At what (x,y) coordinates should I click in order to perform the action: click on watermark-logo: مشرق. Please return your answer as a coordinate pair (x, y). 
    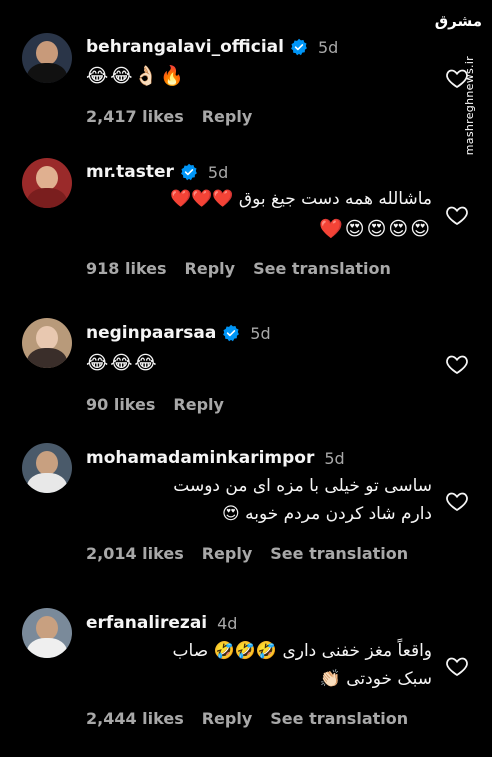
    Looking at the image, I should click on (458, 21).